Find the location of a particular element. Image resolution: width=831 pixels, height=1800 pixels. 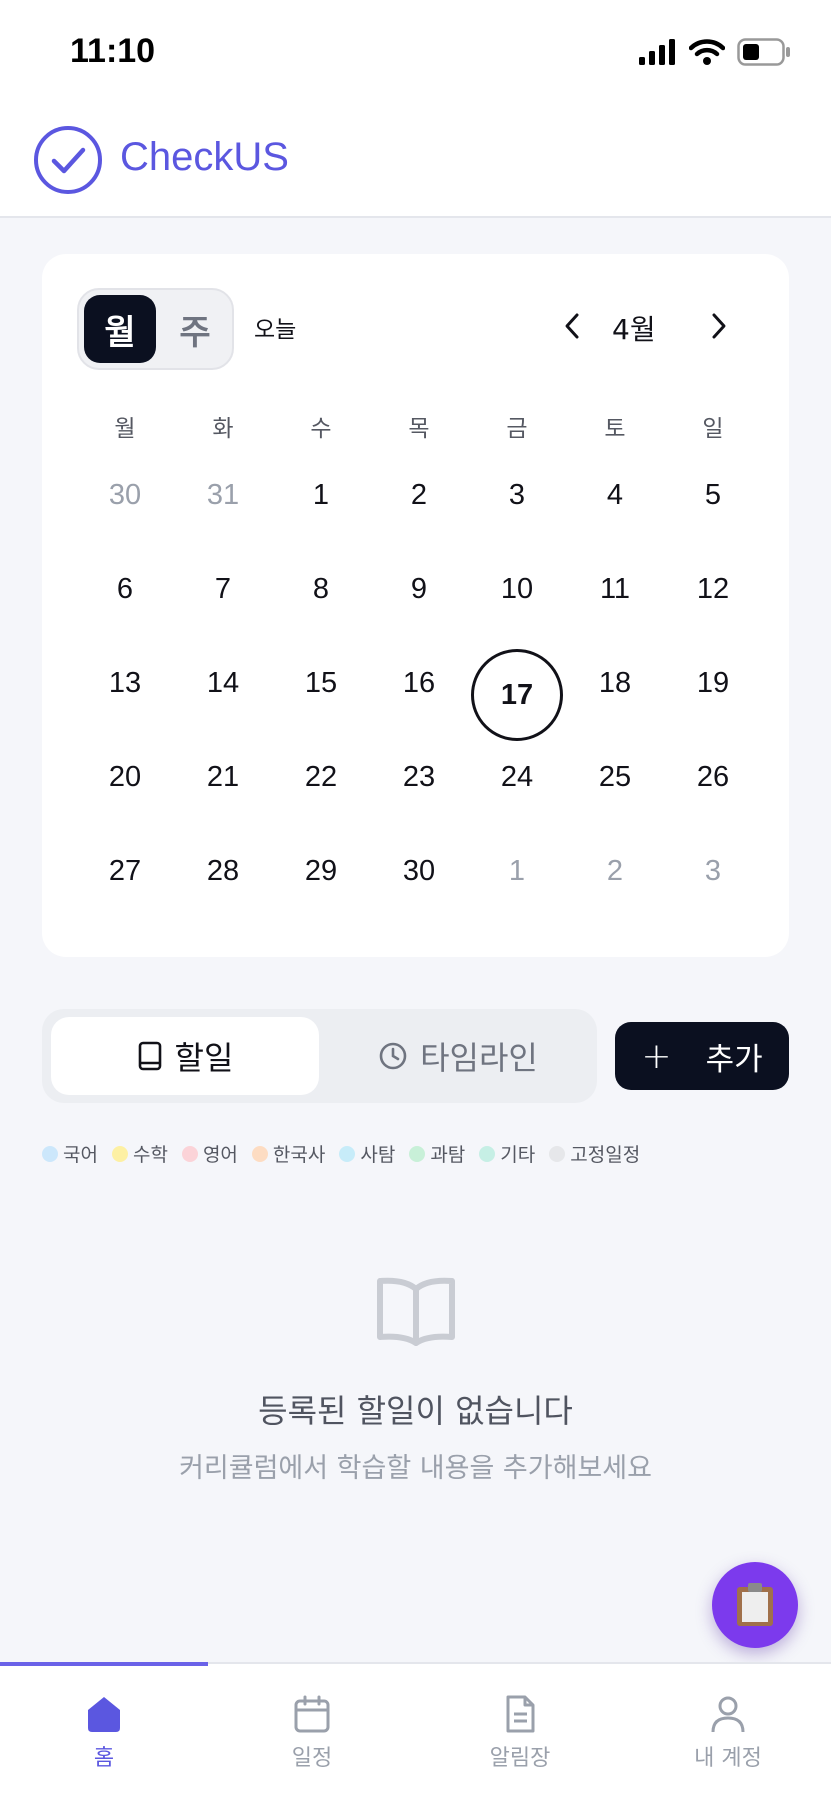

calendar-day: 31 is located at coordinates (223, 495).